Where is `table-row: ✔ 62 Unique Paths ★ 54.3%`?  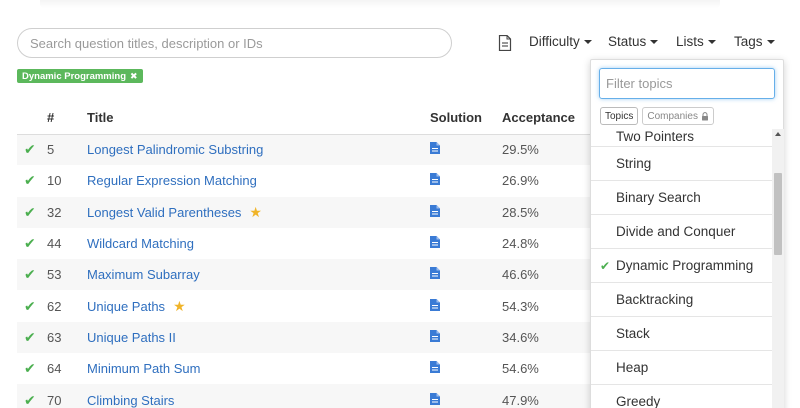
table-row: ✔ 62 Unique Paths ★ 54.3% is located at coordinates (317, 305).